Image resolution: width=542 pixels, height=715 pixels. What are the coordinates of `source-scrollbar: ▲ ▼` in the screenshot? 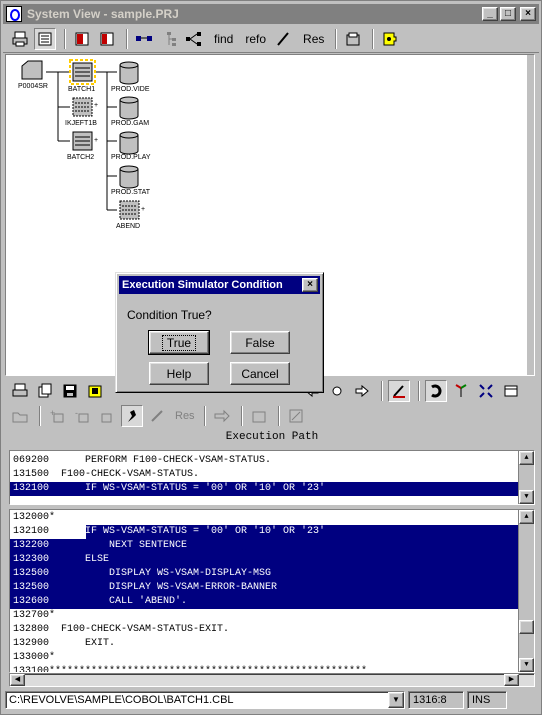 It's located at (526, 591).